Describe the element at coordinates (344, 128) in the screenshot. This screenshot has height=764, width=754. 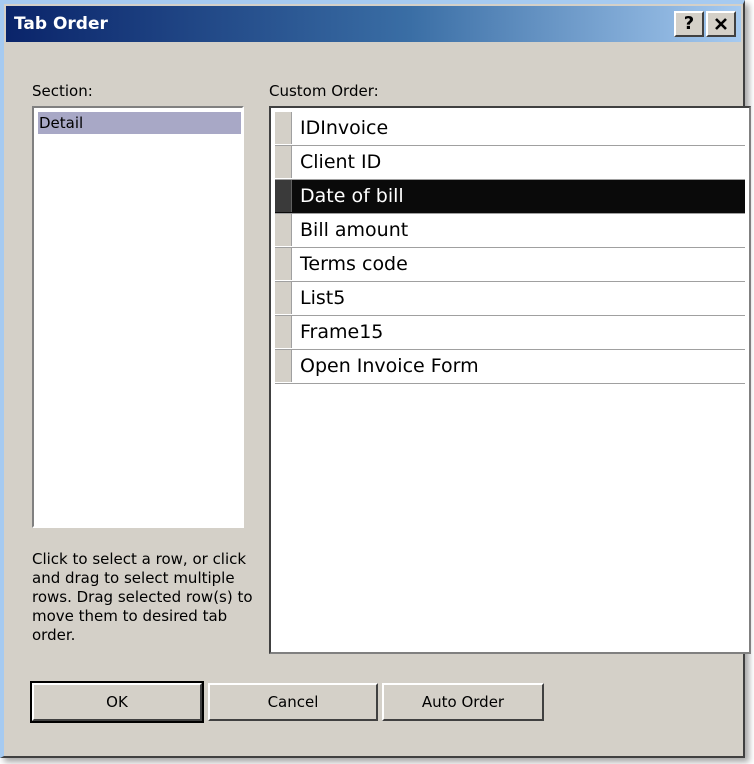
I see `row-label: IDInvoice` at that location.